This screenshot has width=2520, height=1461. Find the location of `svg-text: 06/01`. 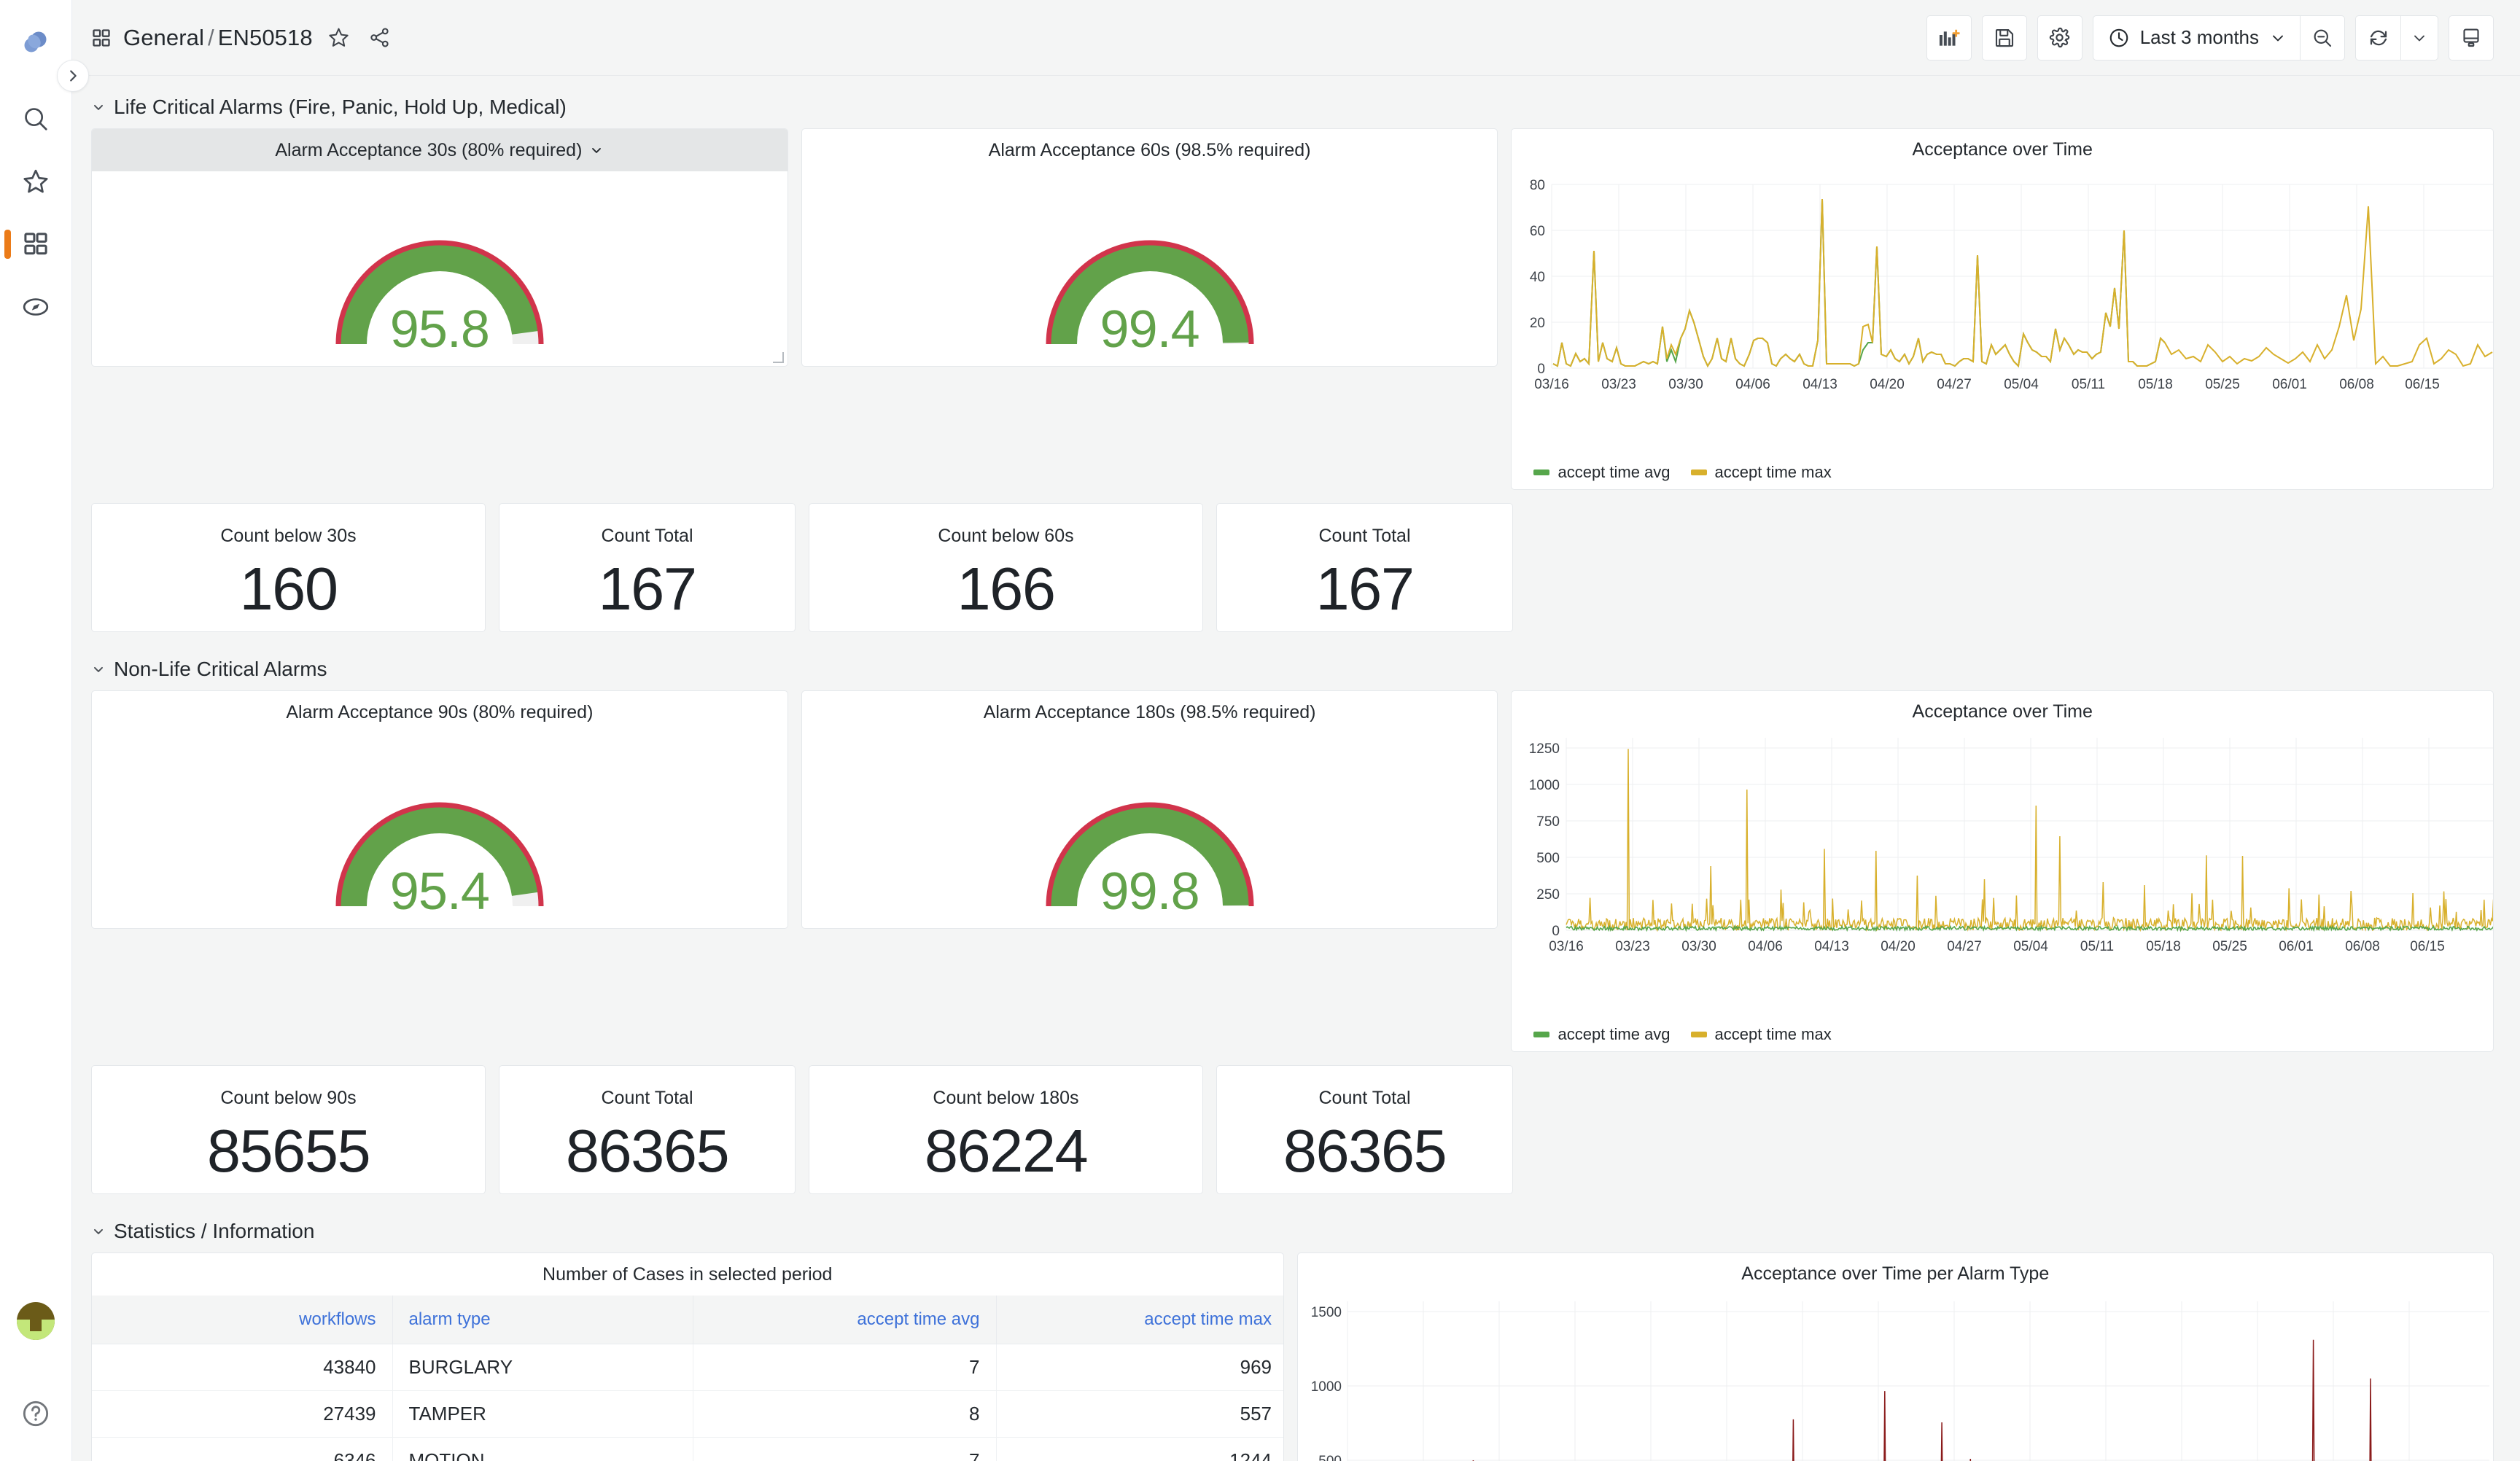

svg-text: 06/01 is located at coordinates (2290, 384).